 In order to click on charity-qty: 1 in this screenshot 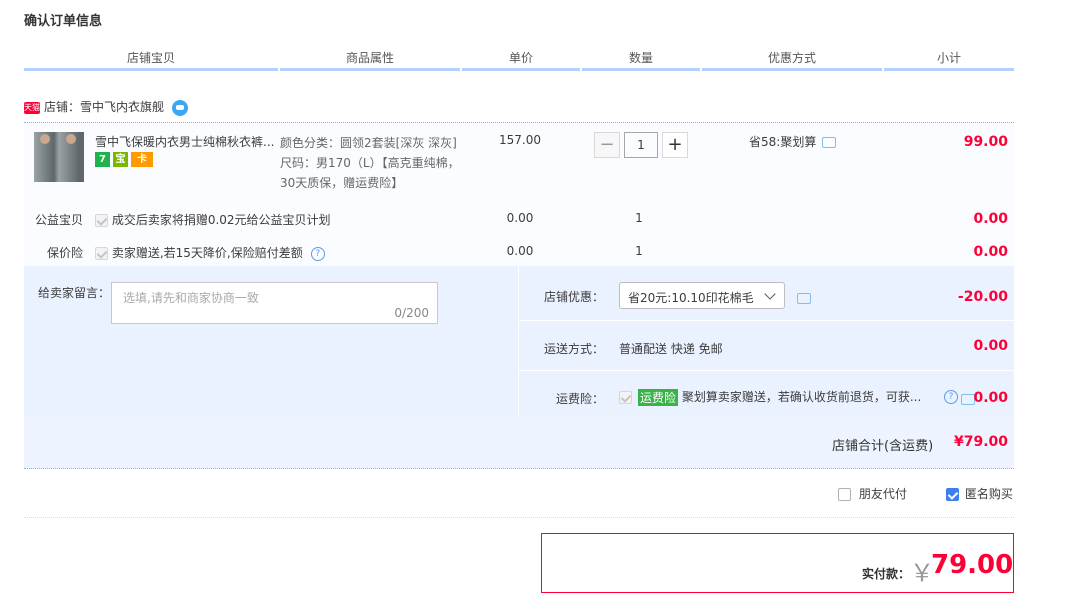, I will do `click(639, 218)`.